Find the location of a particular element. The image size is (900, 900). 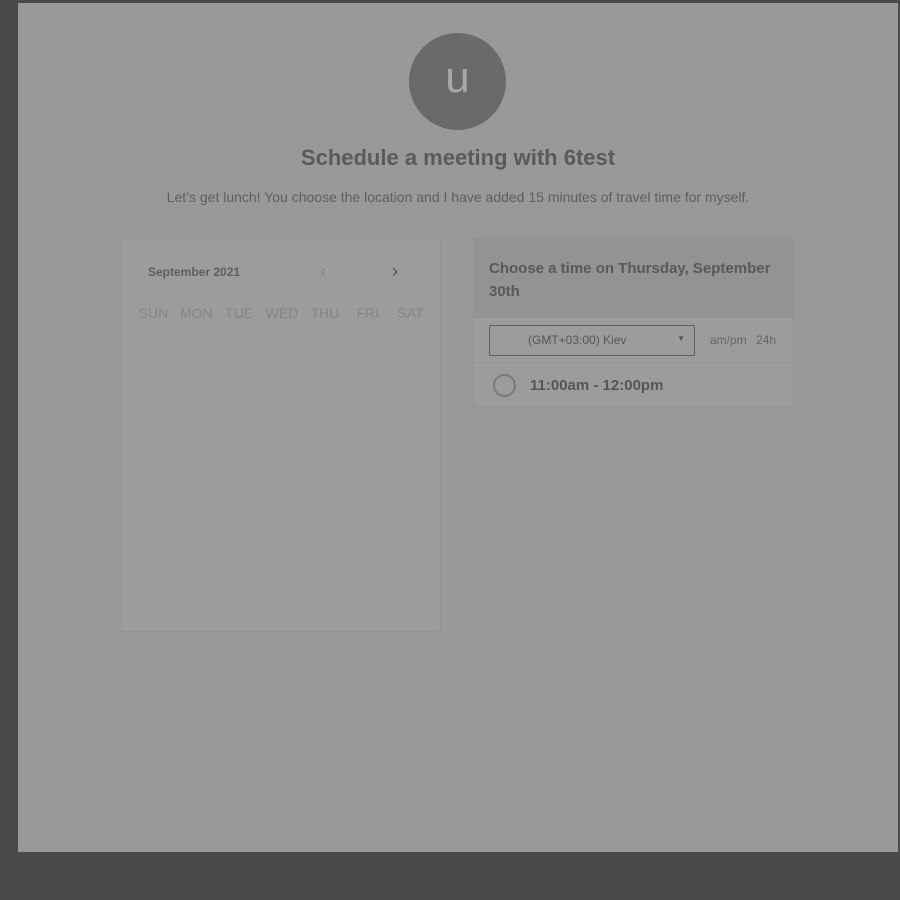

weekday-label: SUN is located at coordinates (153, 313).